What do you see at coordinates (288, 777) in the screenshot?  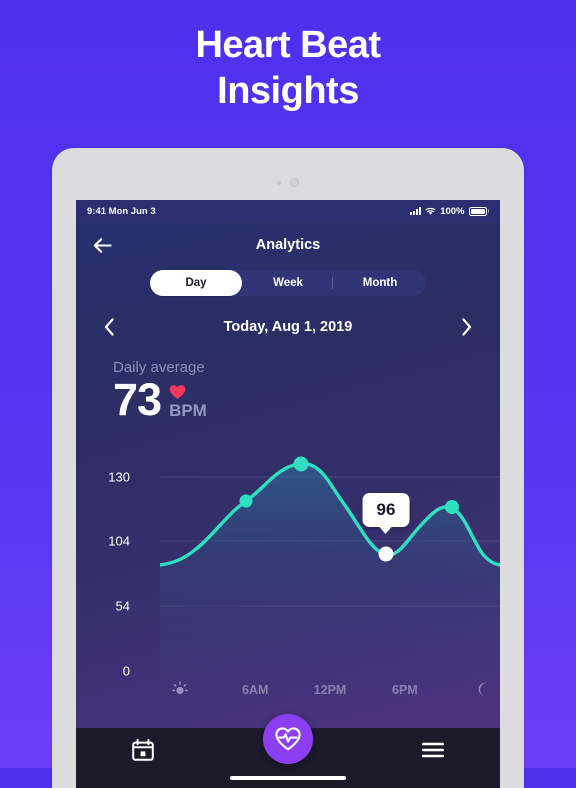 I see `home-indicator` at bounding box center [288, 777].